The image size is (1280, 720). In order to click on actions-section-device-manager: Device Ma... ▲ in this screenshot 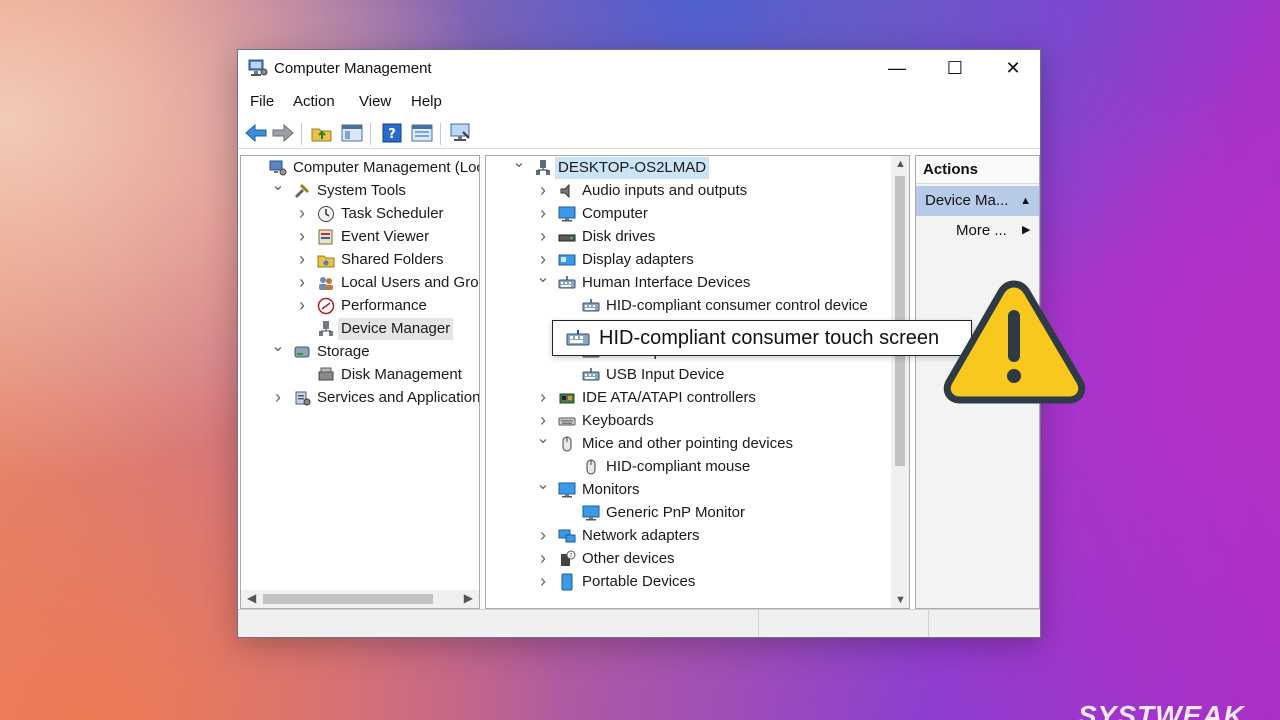, I will do `click(977, 201)`.